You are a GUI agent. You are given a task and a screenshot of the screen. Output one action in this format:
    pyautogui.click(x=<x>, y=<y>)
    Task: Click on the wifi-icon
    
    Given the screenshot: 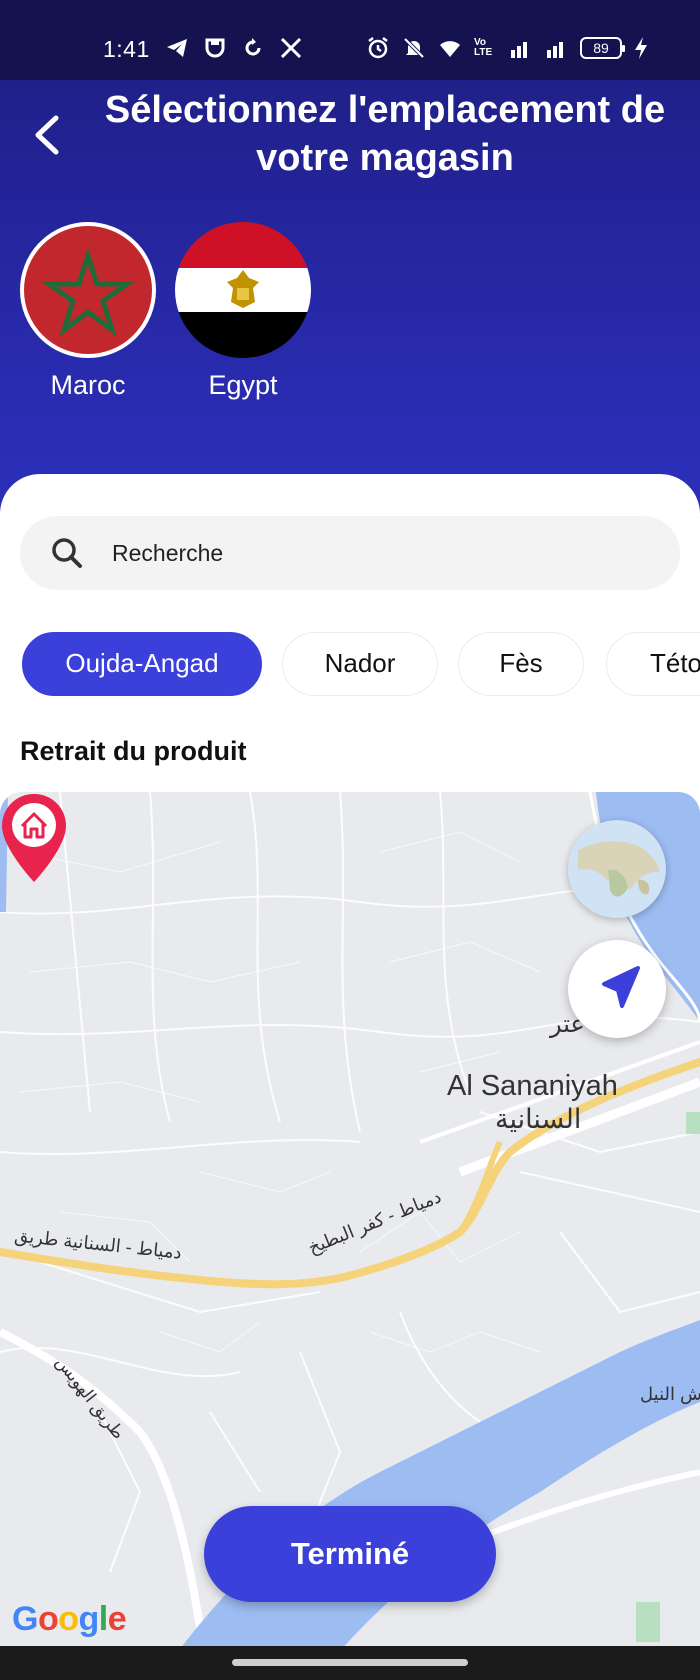 What is the action you would take?
    pyautogui.click(x=450, y=49)
    